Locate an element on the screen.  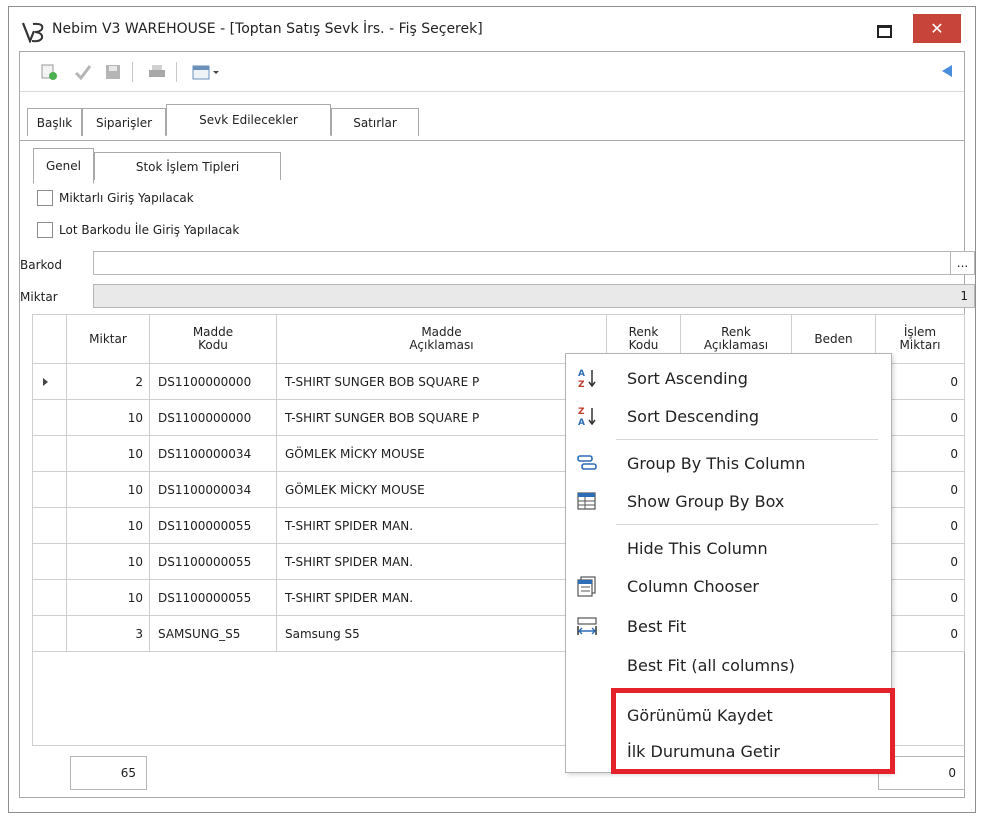
menu-item-sort-descending: Z A Sort Descending is located at coordinates (728, 416).